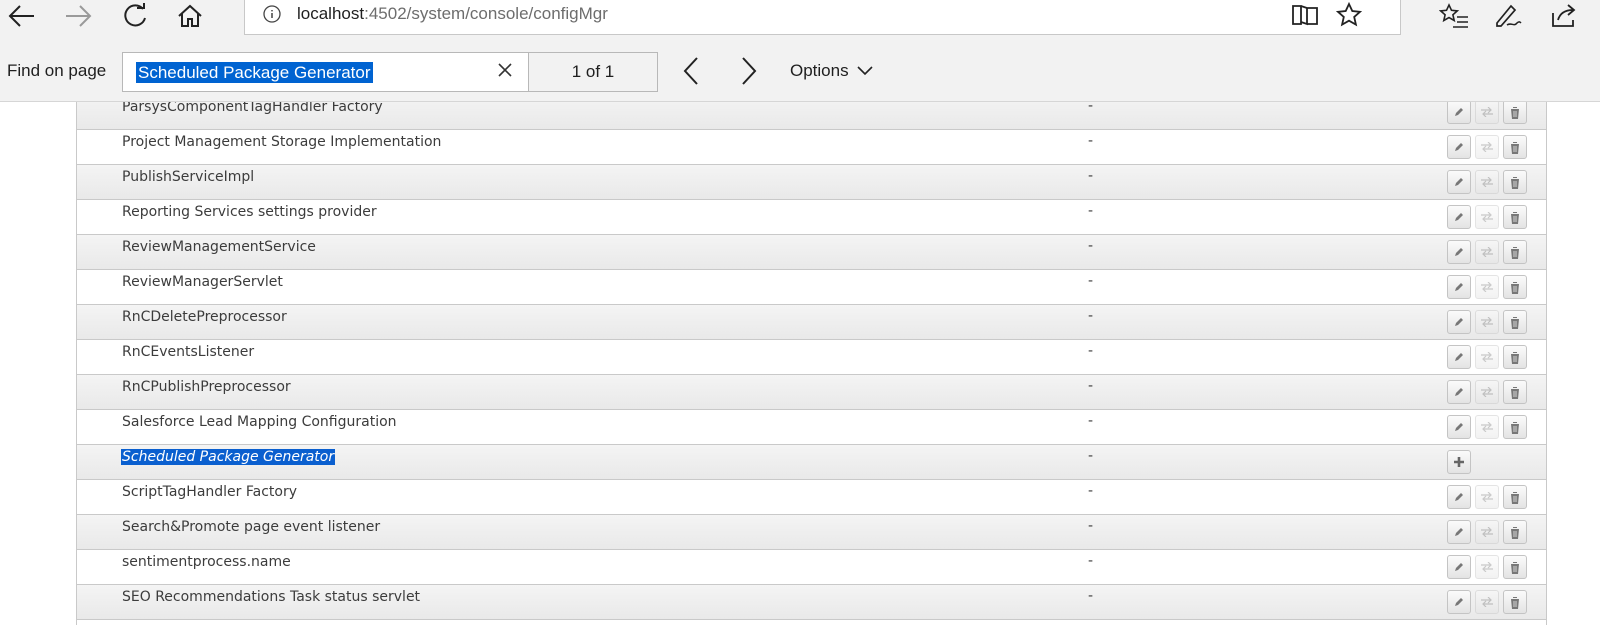 Image resolution: width=1600 pixels, height=625 pixels. I want to click on url-text: localhost:4502/system/console/configMgr, so click(452, 14).